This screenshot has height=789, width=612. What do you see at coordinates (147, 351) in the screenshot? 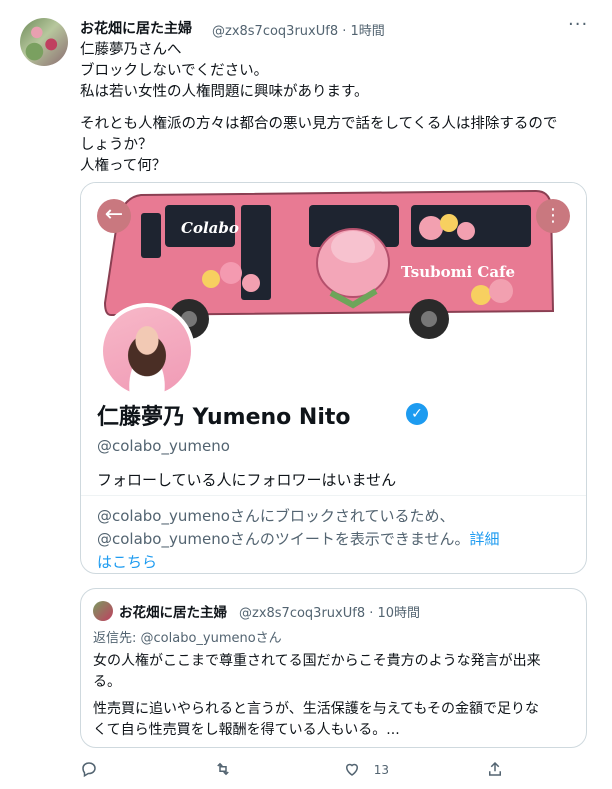
I see `profile-avatar` at bounding box center [147, 351].